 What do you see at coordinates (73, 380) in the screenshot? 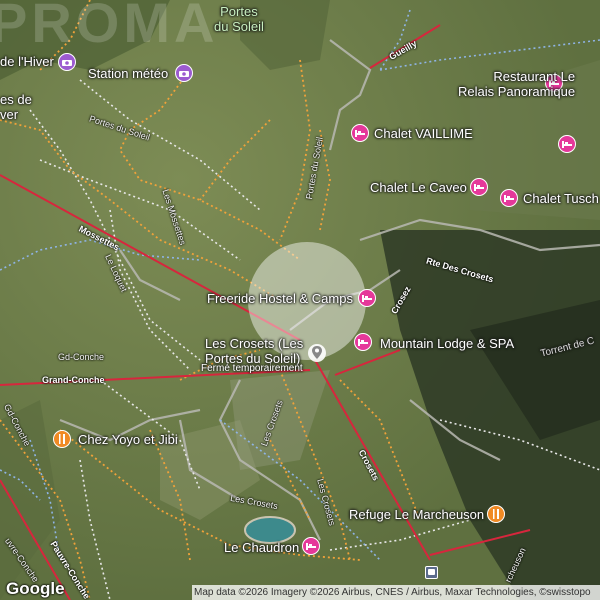
I see `road-label-grand-conche: Grand-Conche` at bounding box center [73, 380].